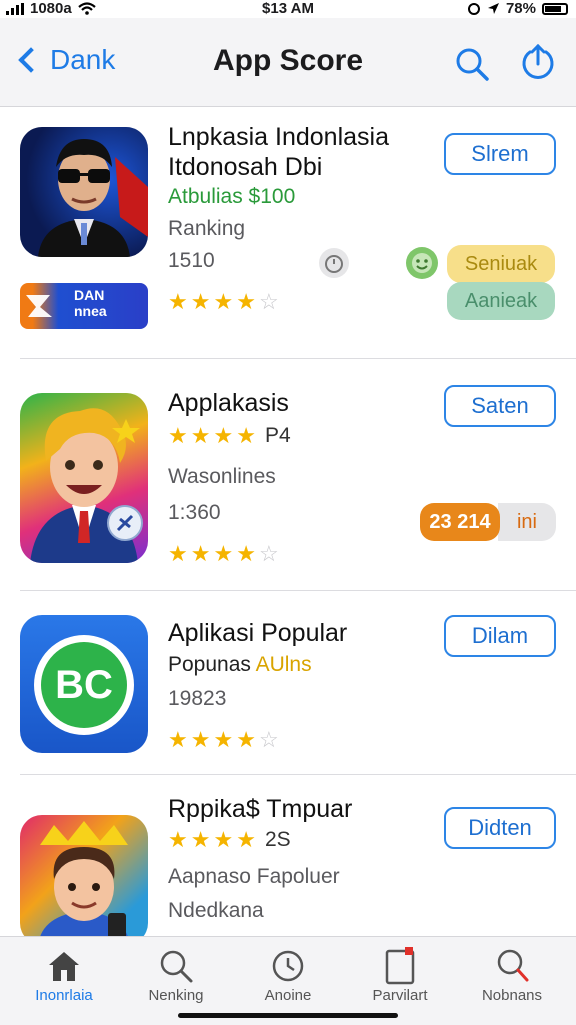 This screenshot has height=1025, width=576. I want to click on home-indicator, so click(288, 1015).